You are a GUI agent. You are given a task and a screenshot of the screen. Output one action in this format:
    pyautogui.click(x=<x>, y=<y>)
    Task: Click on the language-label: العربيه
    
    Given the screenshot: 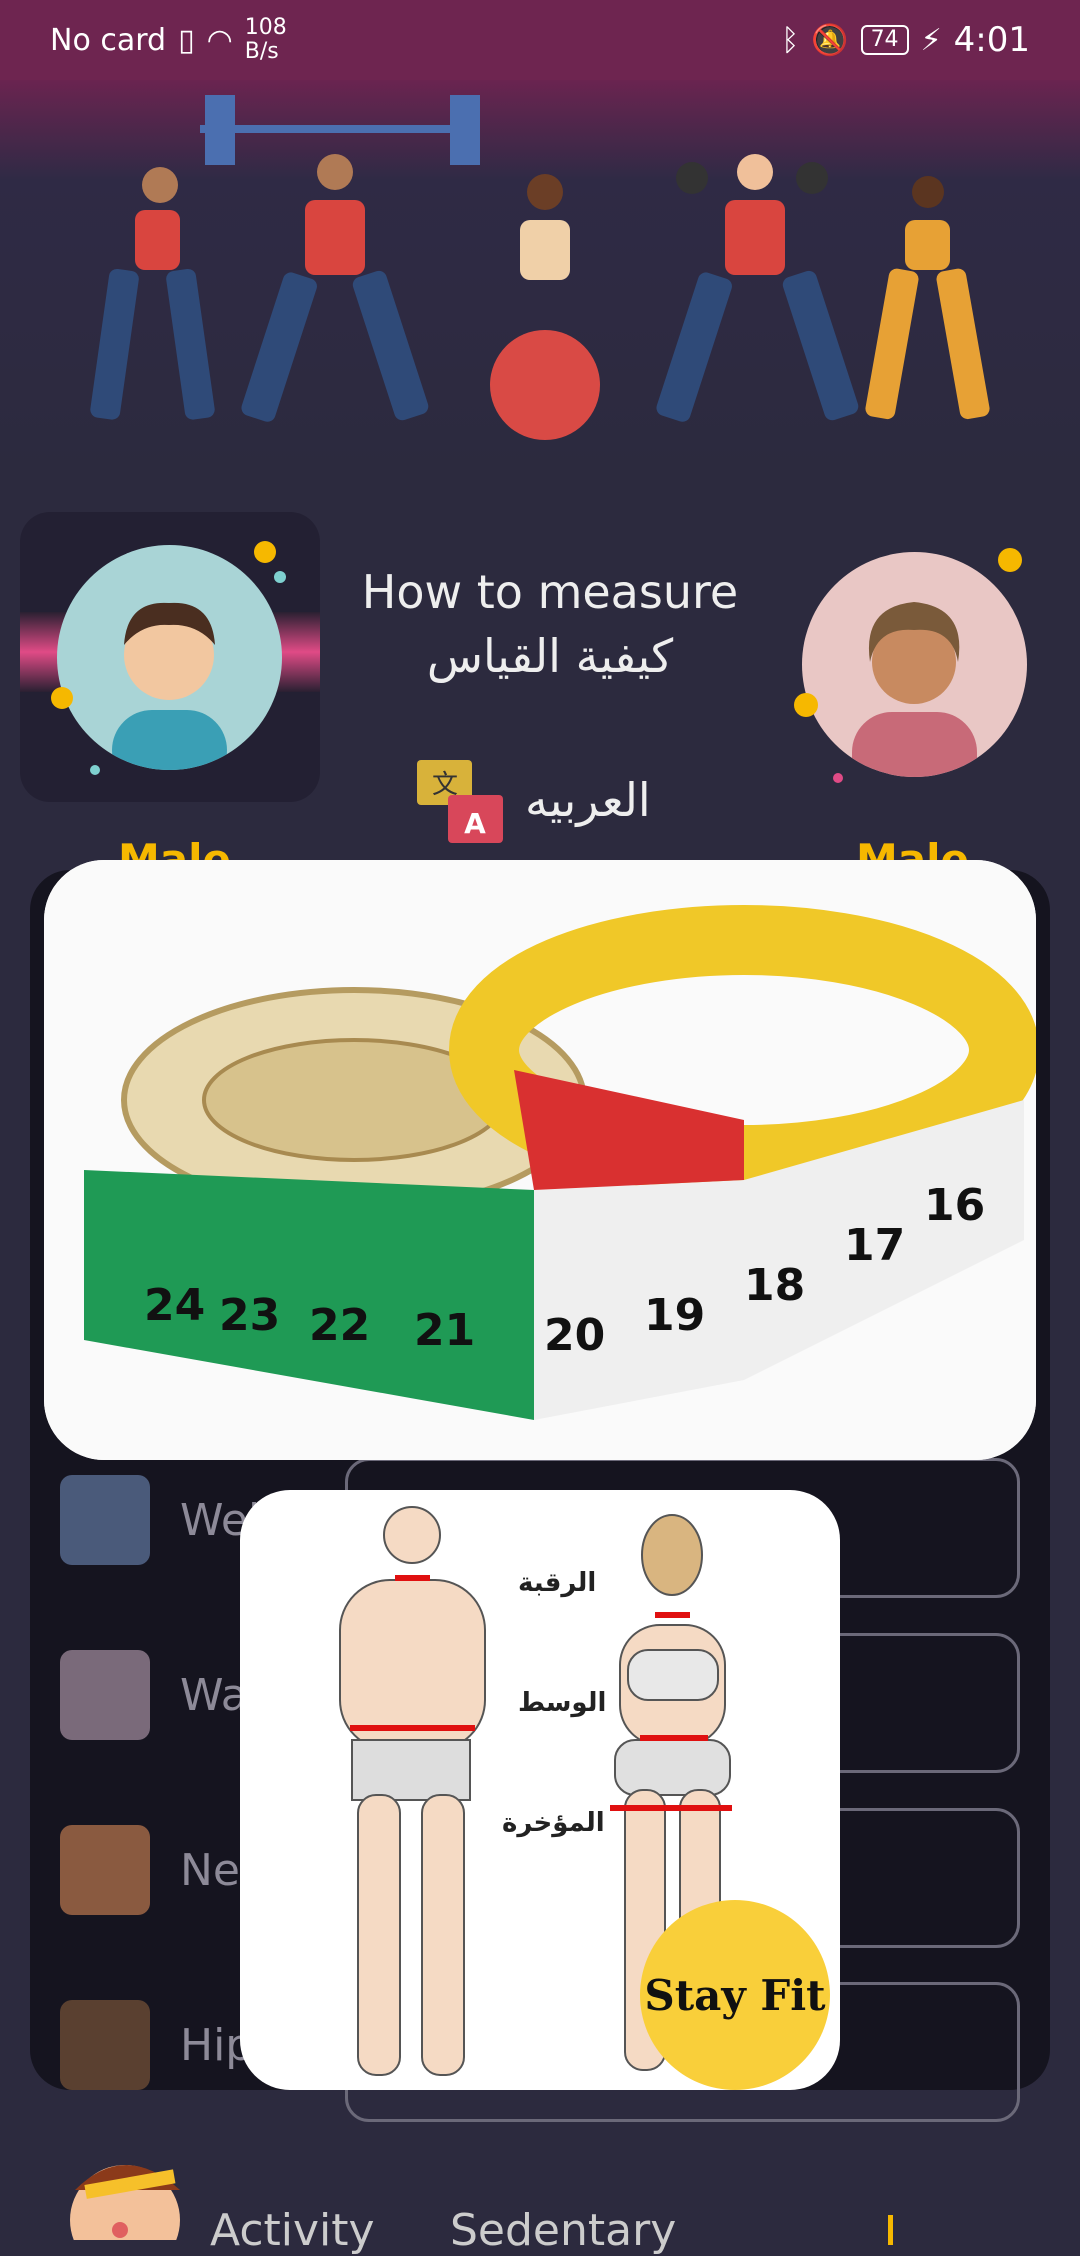 What is the action you would take?
    pyautogui.click(x=588, y=800)
    